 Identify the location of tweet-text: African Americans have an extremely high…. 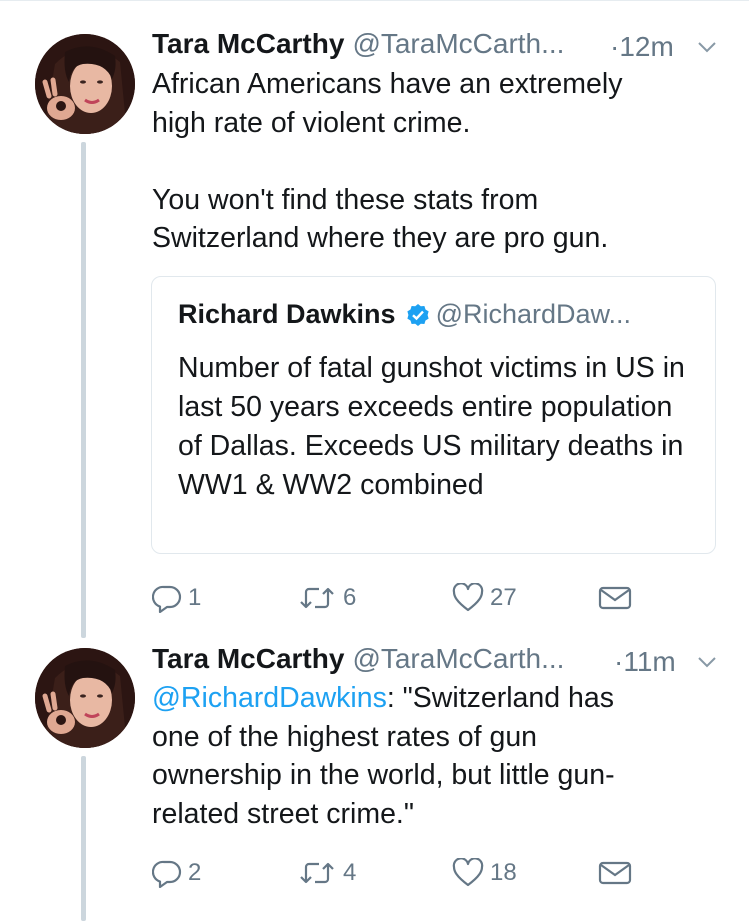
(387, 161).